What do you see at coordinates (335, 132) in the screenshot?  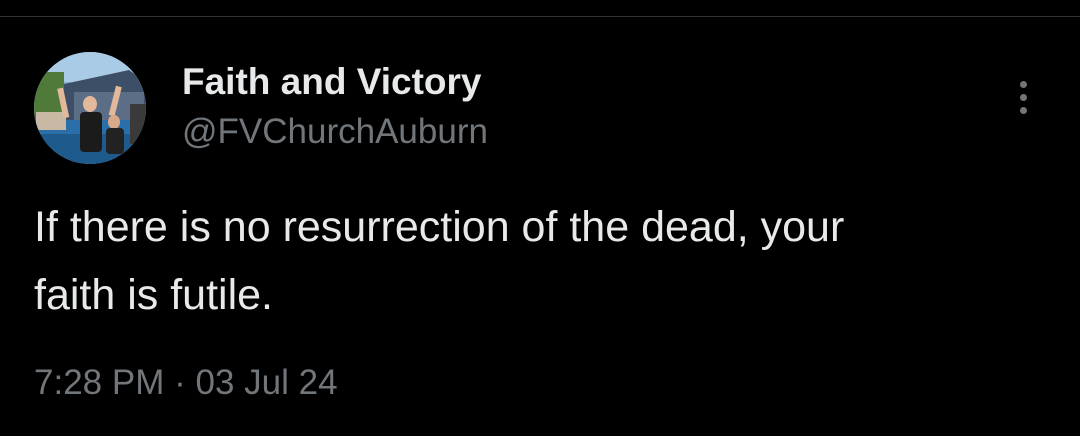 I see `author-handle: @FVChurchAuburn` at bounding box center [335, 132].